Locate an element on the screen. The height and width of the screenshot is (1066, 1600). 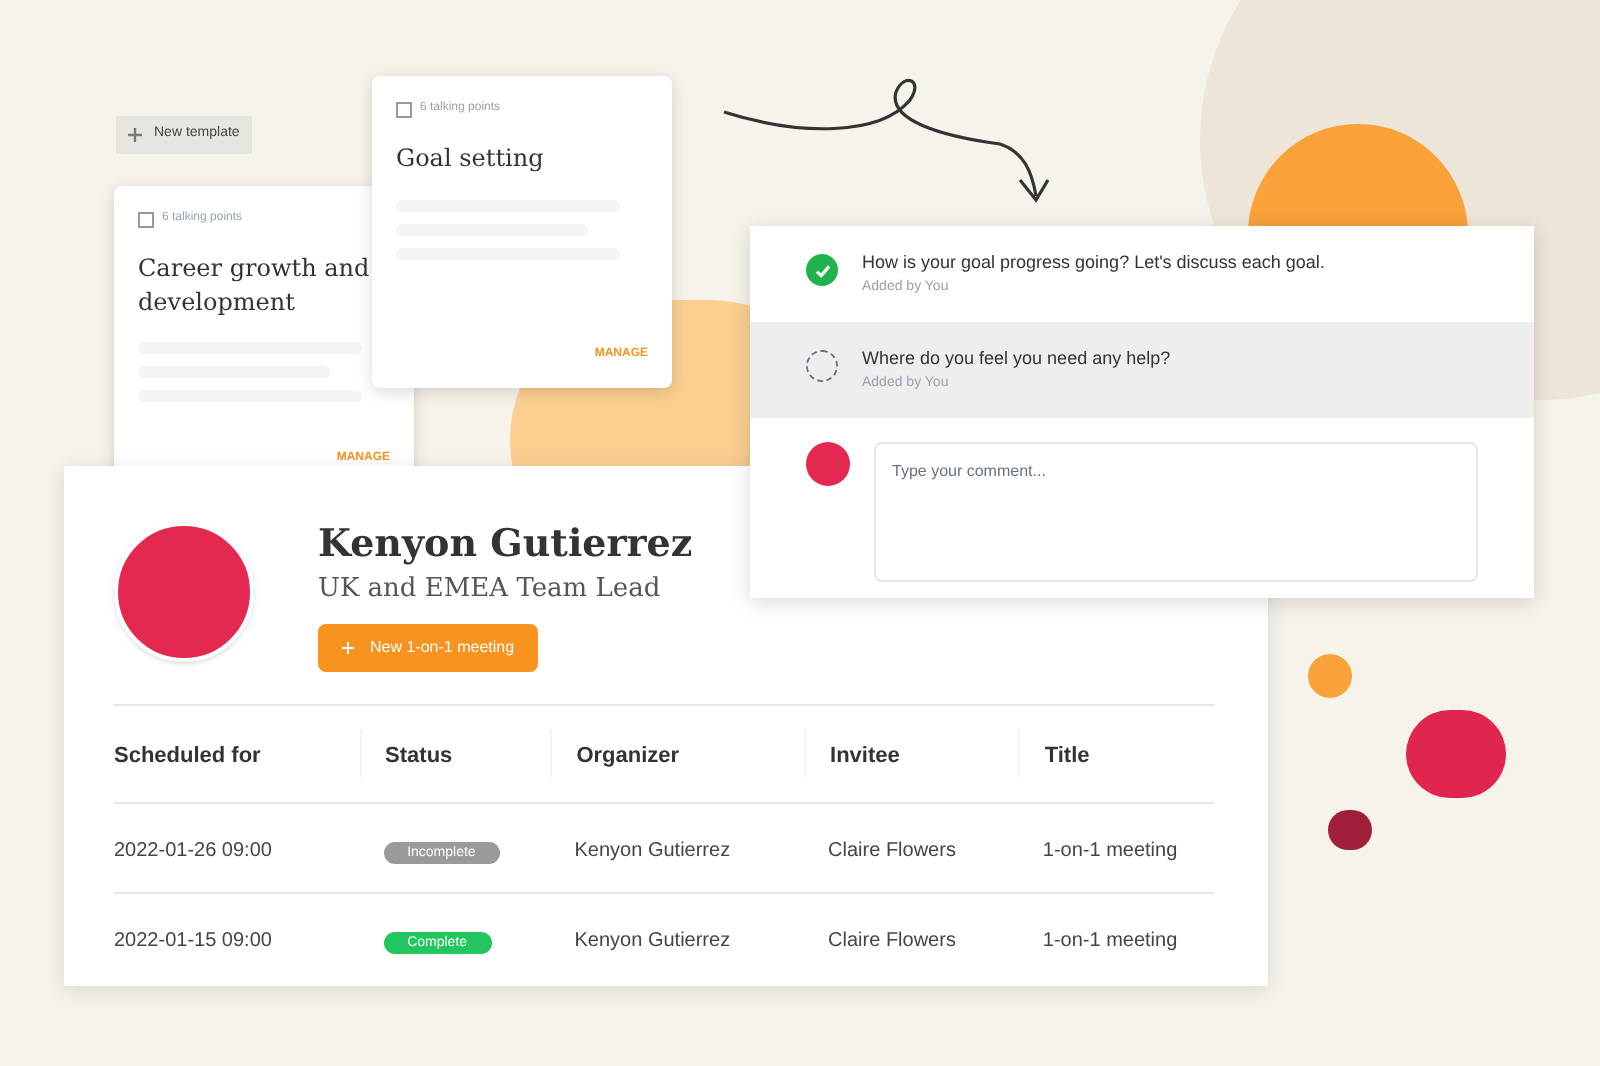
column-header: Status is located at coordinates (419, 756).